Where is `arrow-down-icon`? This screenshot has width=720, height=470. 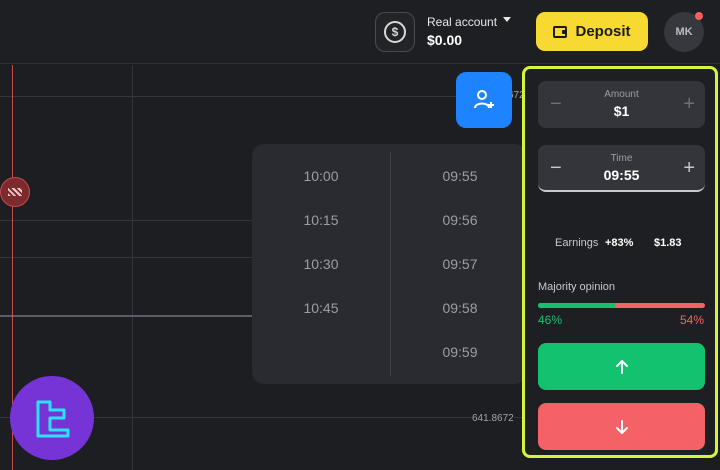 arrow-down-icon is located at coordinates (621, 426).